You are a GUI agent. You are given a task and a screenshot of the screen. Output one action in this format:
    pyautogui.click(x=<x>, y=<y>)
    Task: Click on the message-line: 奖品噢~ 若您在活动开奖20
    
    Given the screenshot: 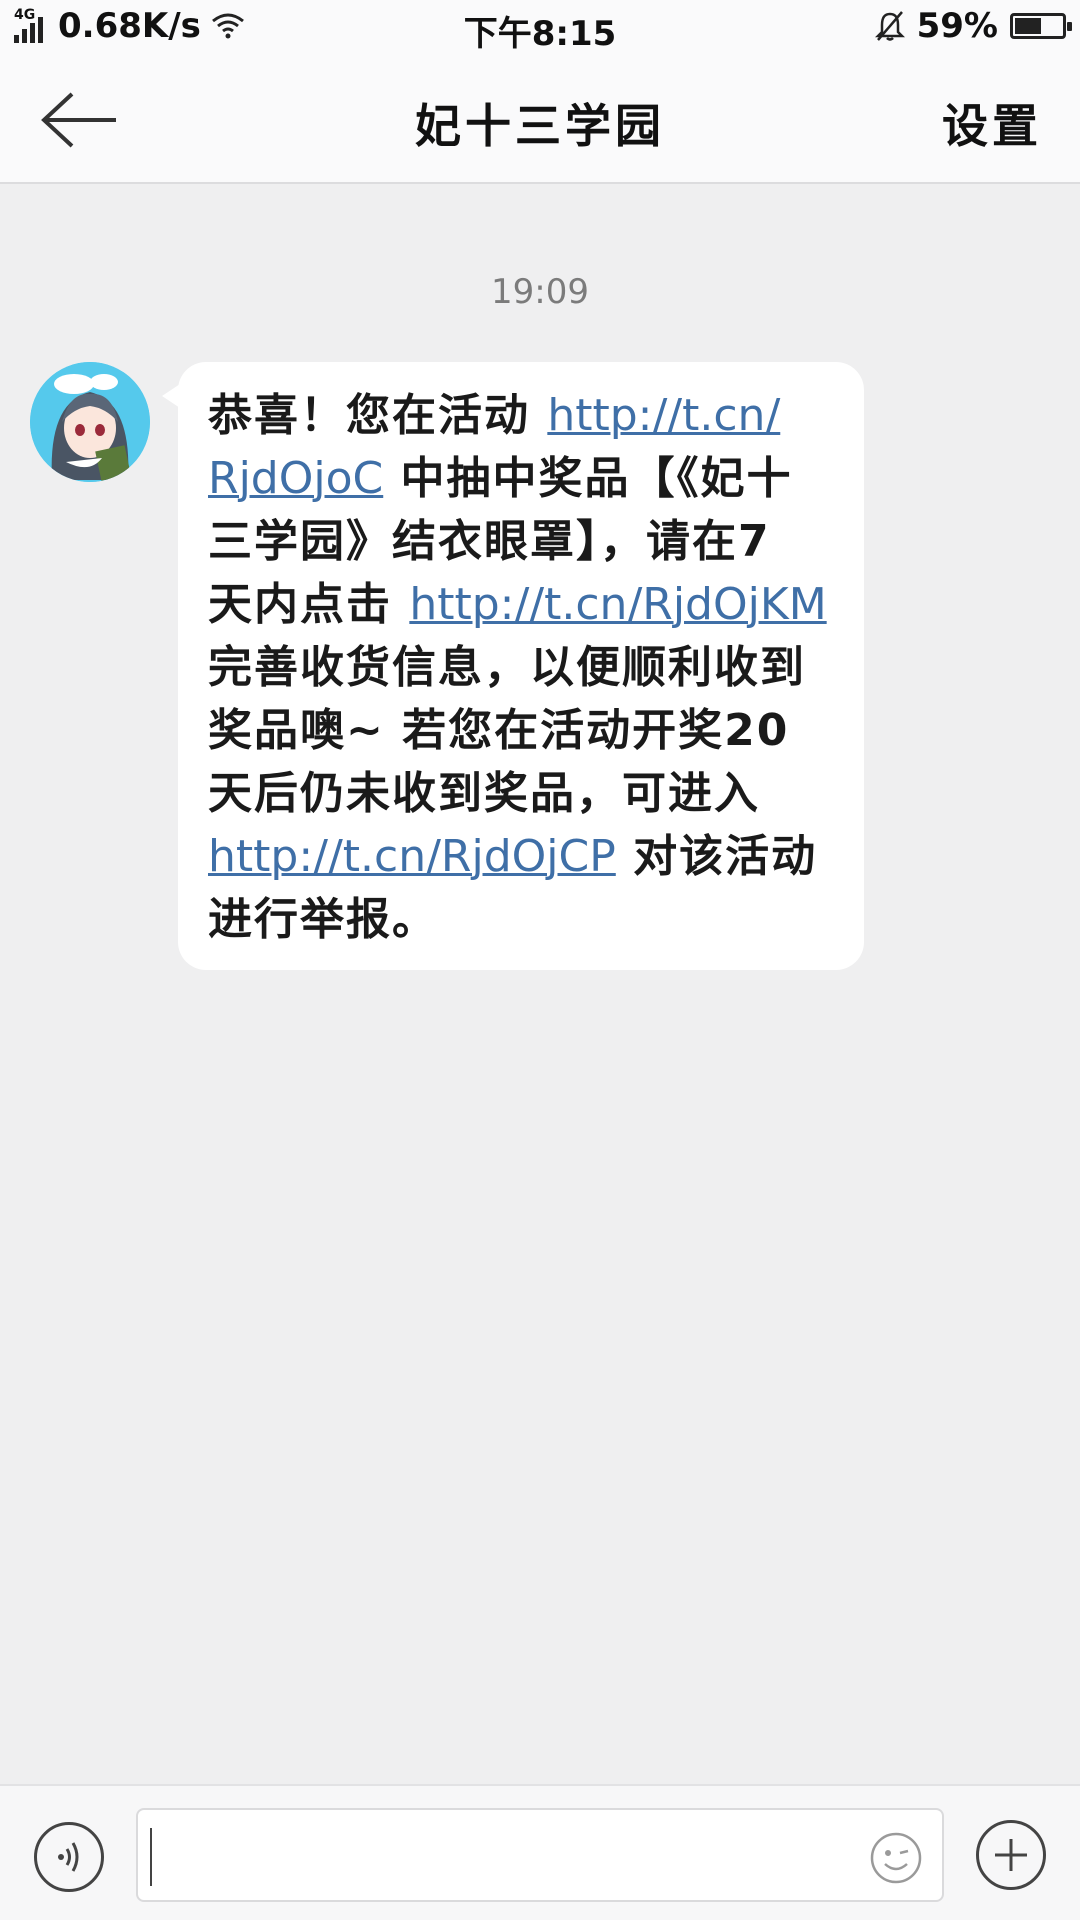 What is the action you would take?
    pyautogui.click(x=521, y=730)
    